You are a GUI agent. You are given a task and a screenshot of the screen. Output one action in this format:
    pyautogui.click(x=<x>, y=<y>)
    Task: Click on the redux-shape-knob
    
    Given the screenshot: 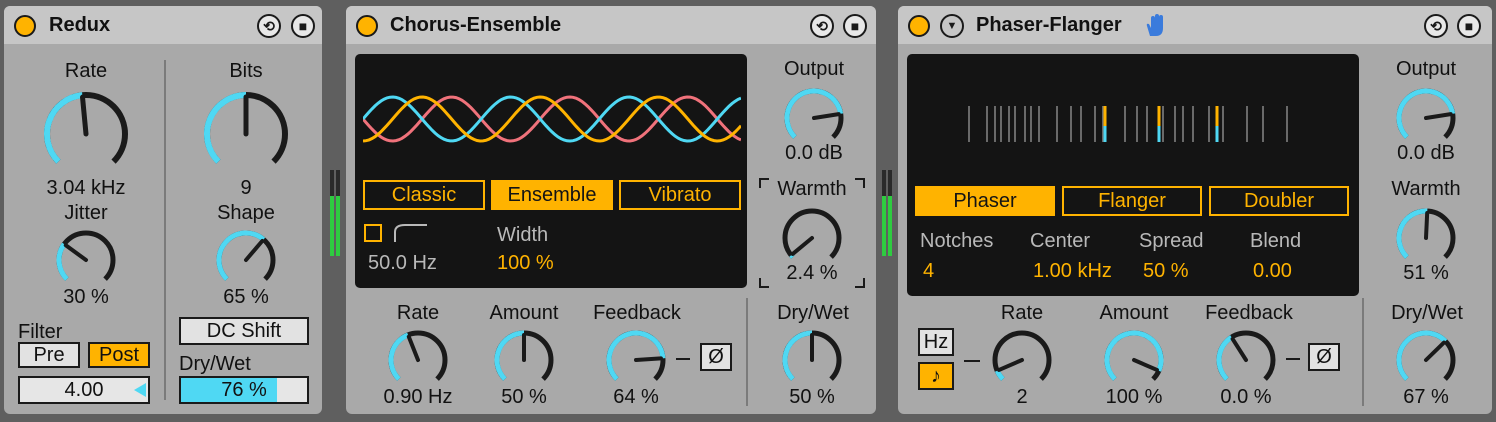 What is the action you would take?
    pyautogui.click(x=246, y=260)
    